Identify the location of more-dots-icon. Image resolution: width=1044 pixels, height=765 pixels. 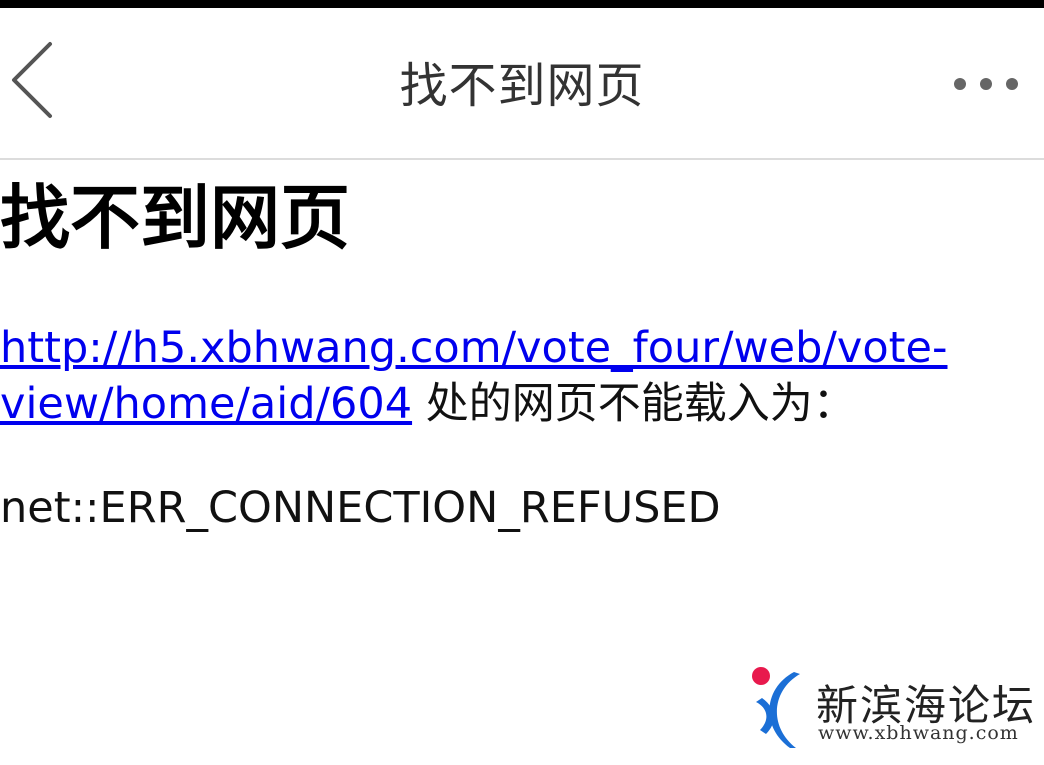
(986, 84).